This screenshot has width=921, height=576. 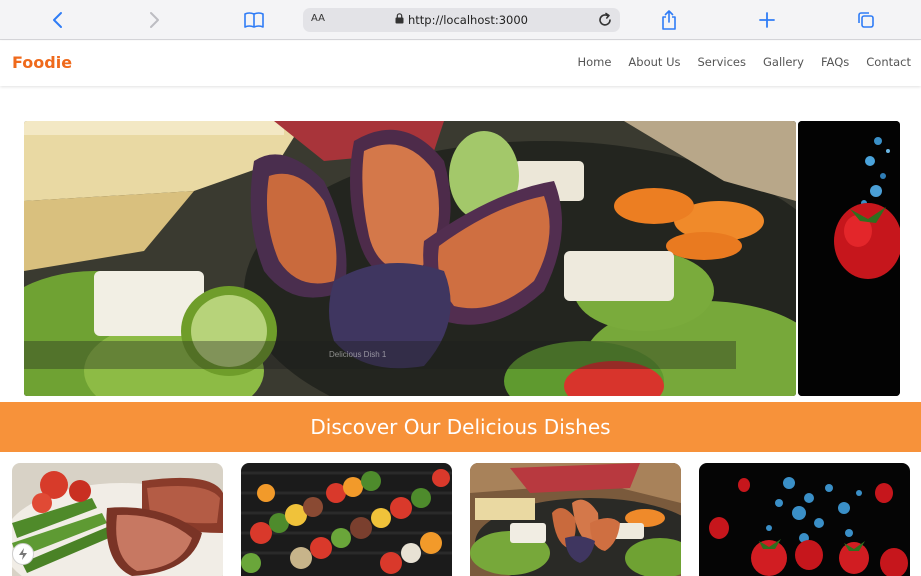 I want to click on strawberry-splash-image, so click(x=849, y=258).